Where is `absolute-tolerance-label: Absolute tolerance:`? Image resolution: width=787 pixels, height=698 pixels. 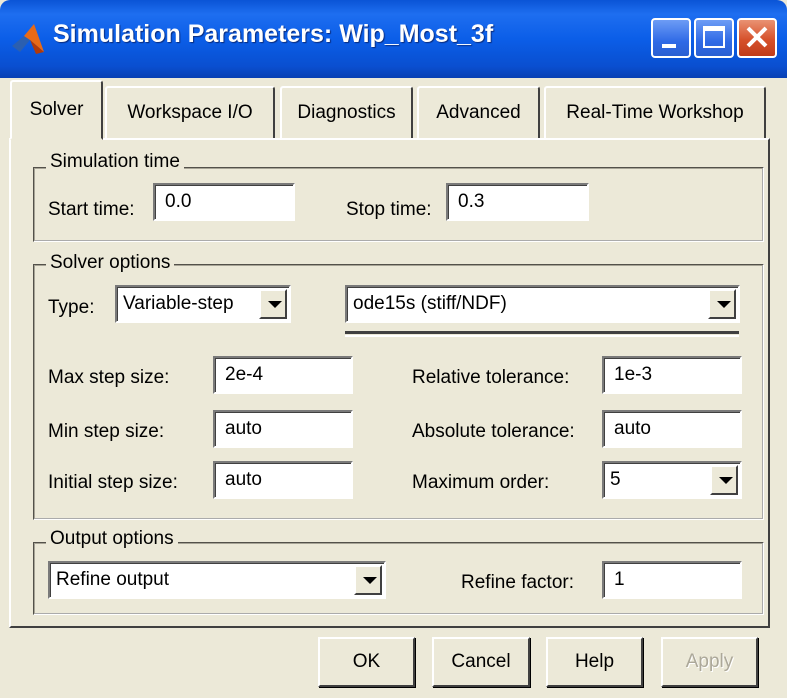
absolute-tolerance-label: Absolute tolerance: is located at coordinates (493, 431).